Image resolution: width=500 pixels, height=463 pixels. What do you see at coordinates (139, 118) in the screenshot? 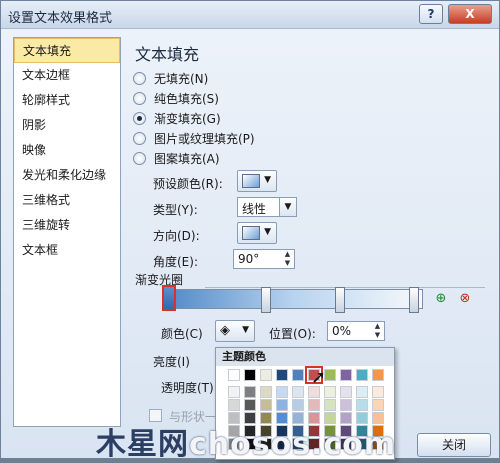
I see `radio-indicator-selected` at bounding box center [139, 118].